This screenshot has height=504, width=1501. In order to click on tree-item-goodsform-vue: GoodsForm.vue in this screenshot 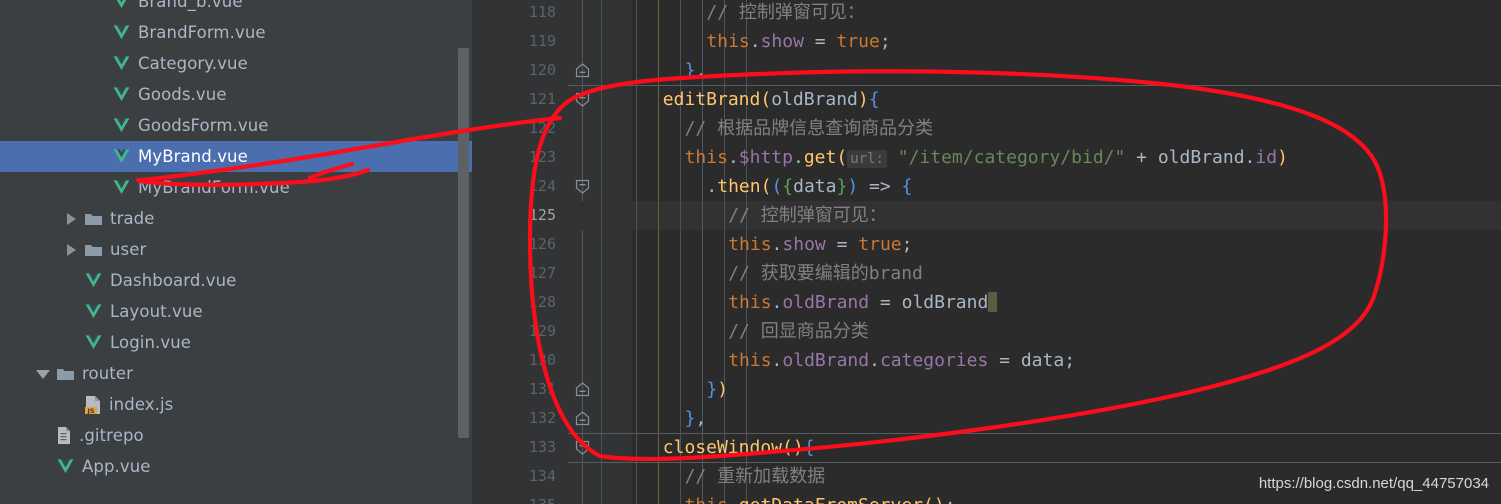, I will do `click(236, 125)`.